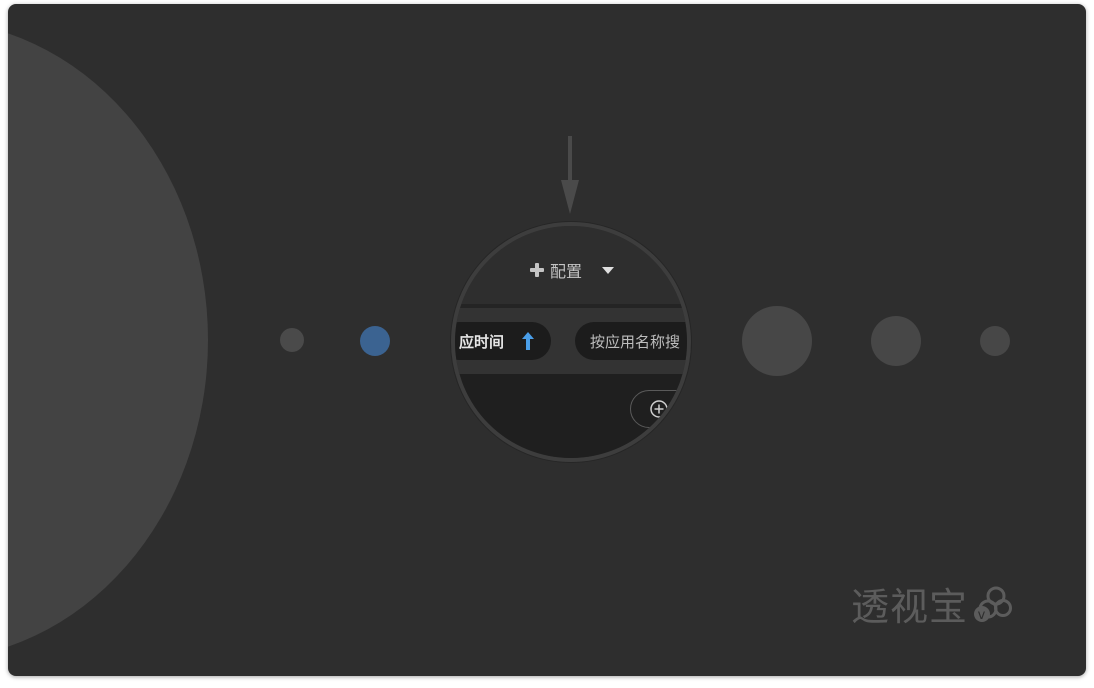 This screenshot has width=1094, height=688. I want to click on sort-label: 应时间, so click(482, 341).